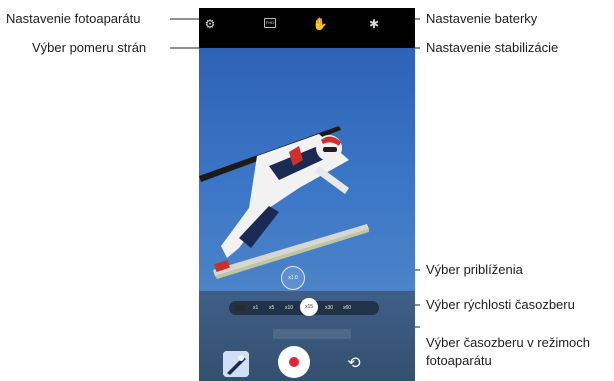  Describe the element at coordinates (255, 308) in the screenshot. I see `speed-option: x1` at that location.